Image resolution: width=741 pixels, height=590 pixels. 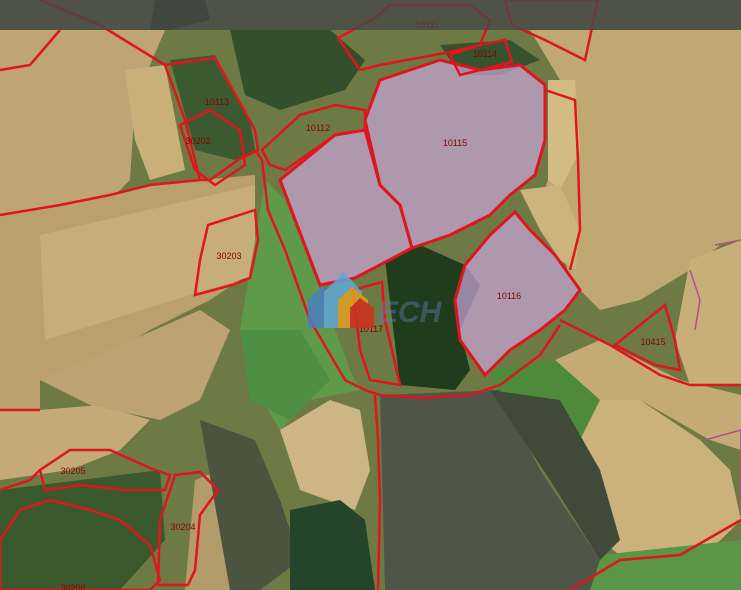 I want to click on label-30205: 30205, so click(x=72, y=471).